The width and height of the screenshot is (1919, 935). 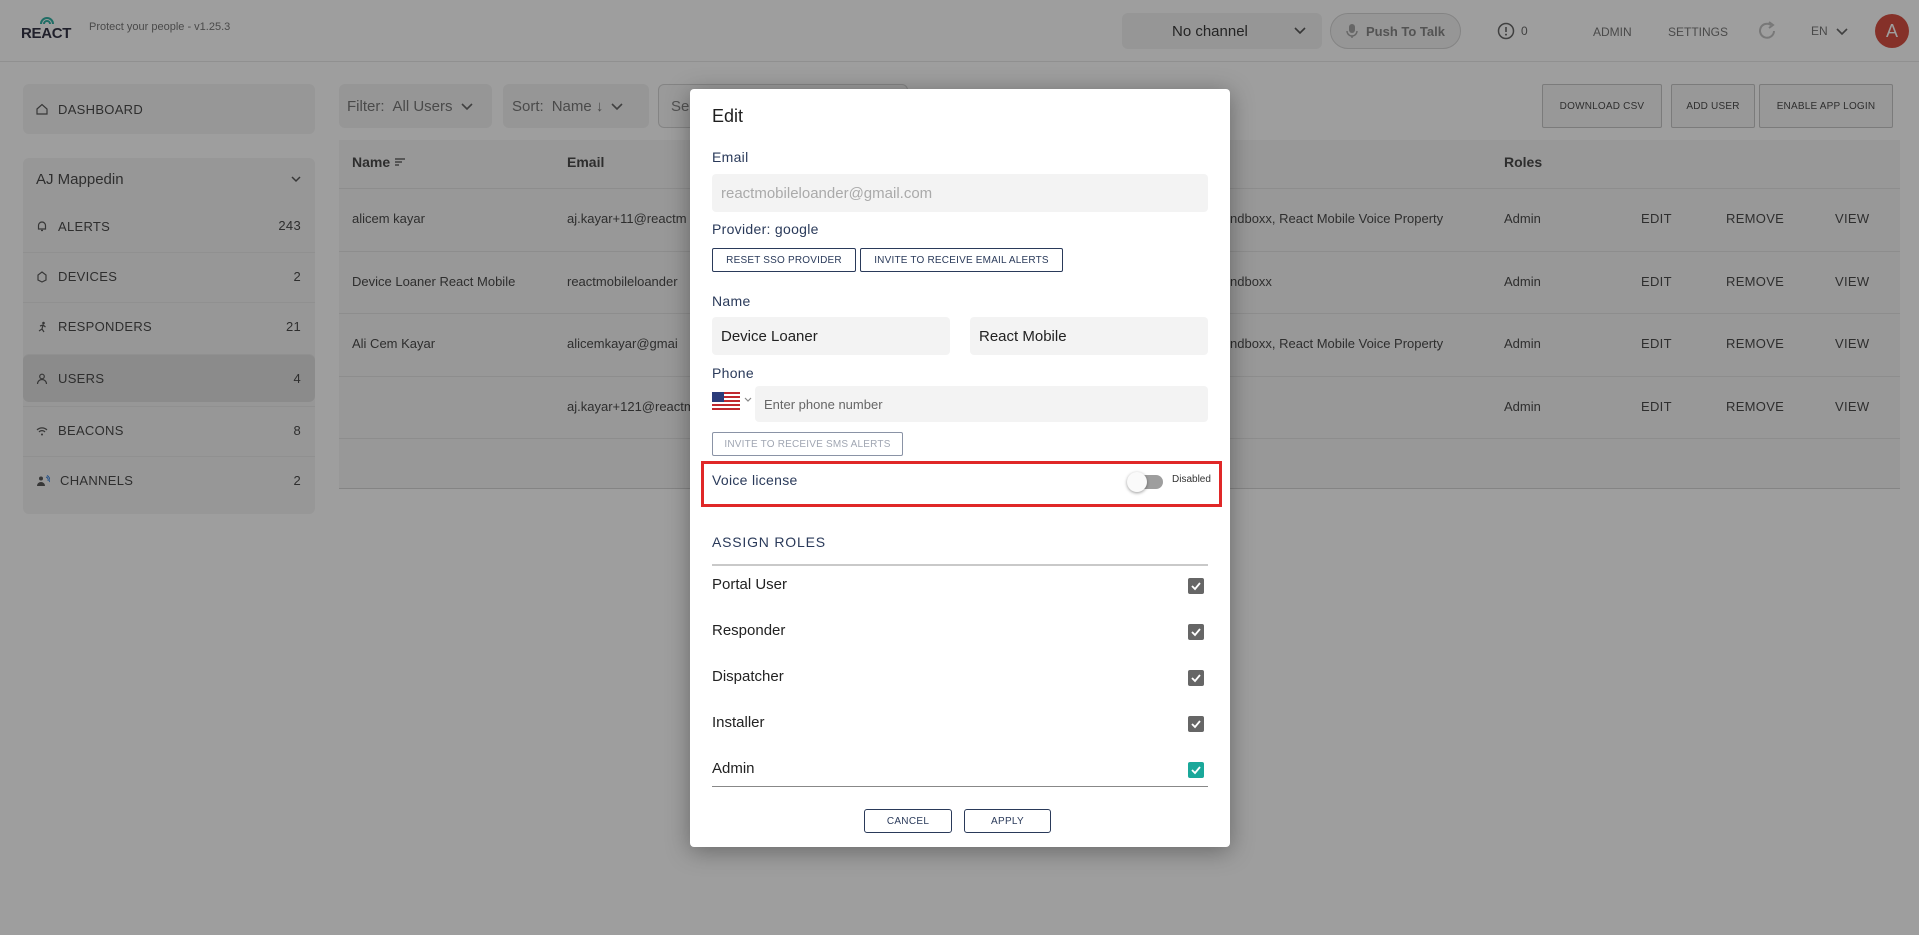 What do you see at coordinates (733, 373) in the screenshot?
I see `phone-label: Phone` at bounding box center [733, 373].